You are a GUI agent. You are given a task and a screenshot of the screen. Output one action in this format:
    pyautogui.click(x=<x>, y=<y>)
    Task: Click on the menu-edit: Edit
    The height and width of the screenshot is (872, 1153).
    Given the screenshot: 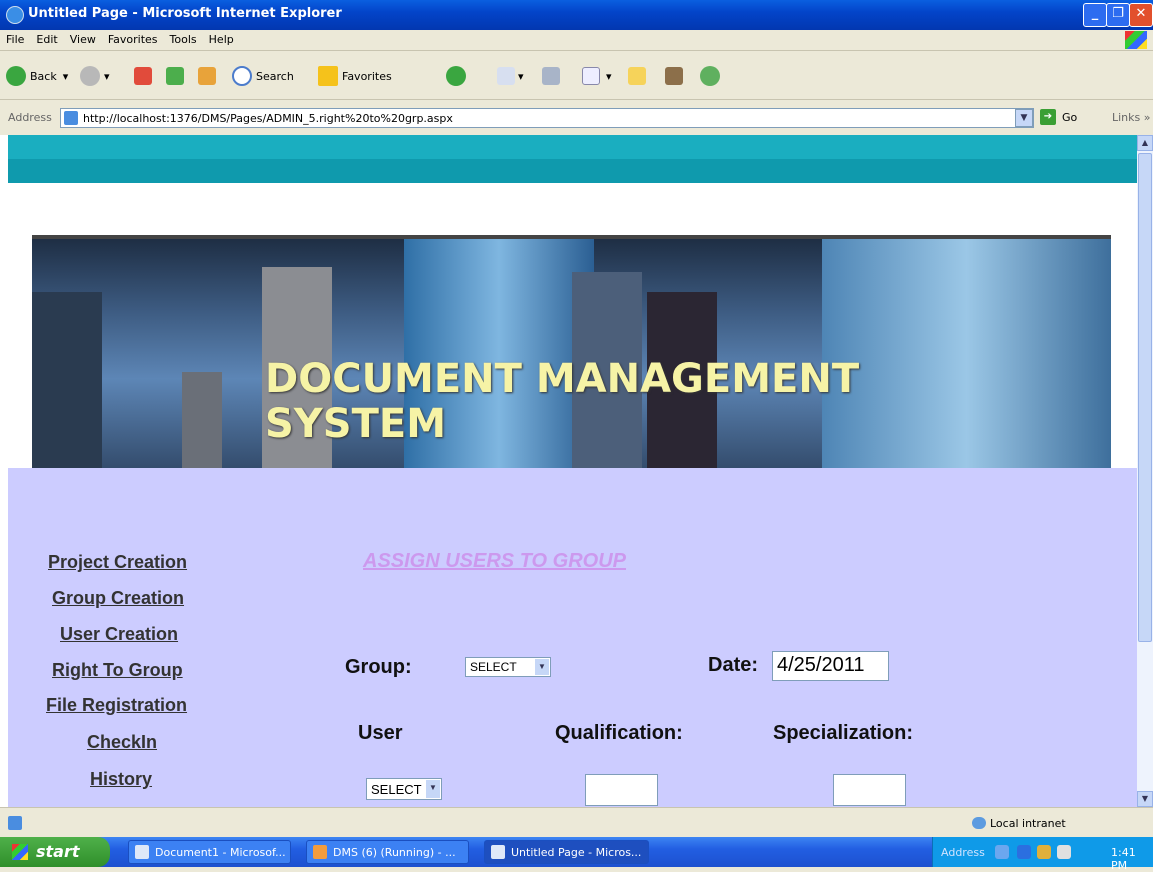 What is the action you would take?
    pyautogui.click(x=46, y=39)
    